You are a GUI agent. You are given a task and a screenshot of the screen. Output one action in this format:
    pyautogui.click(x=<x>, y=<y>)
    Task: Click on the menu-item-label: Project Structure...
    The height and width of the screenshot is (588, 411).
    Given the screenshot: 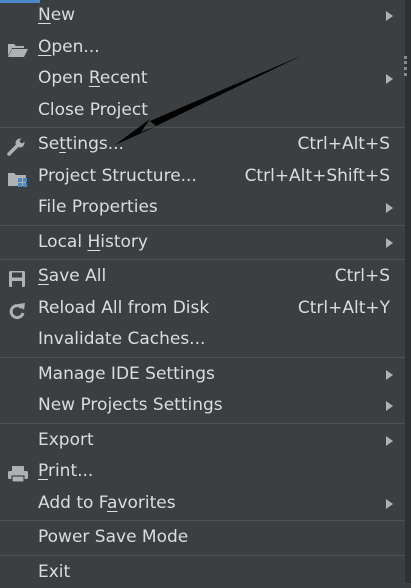 What is the action you would take?
    pyautogui.click(x=117, y=177)
    